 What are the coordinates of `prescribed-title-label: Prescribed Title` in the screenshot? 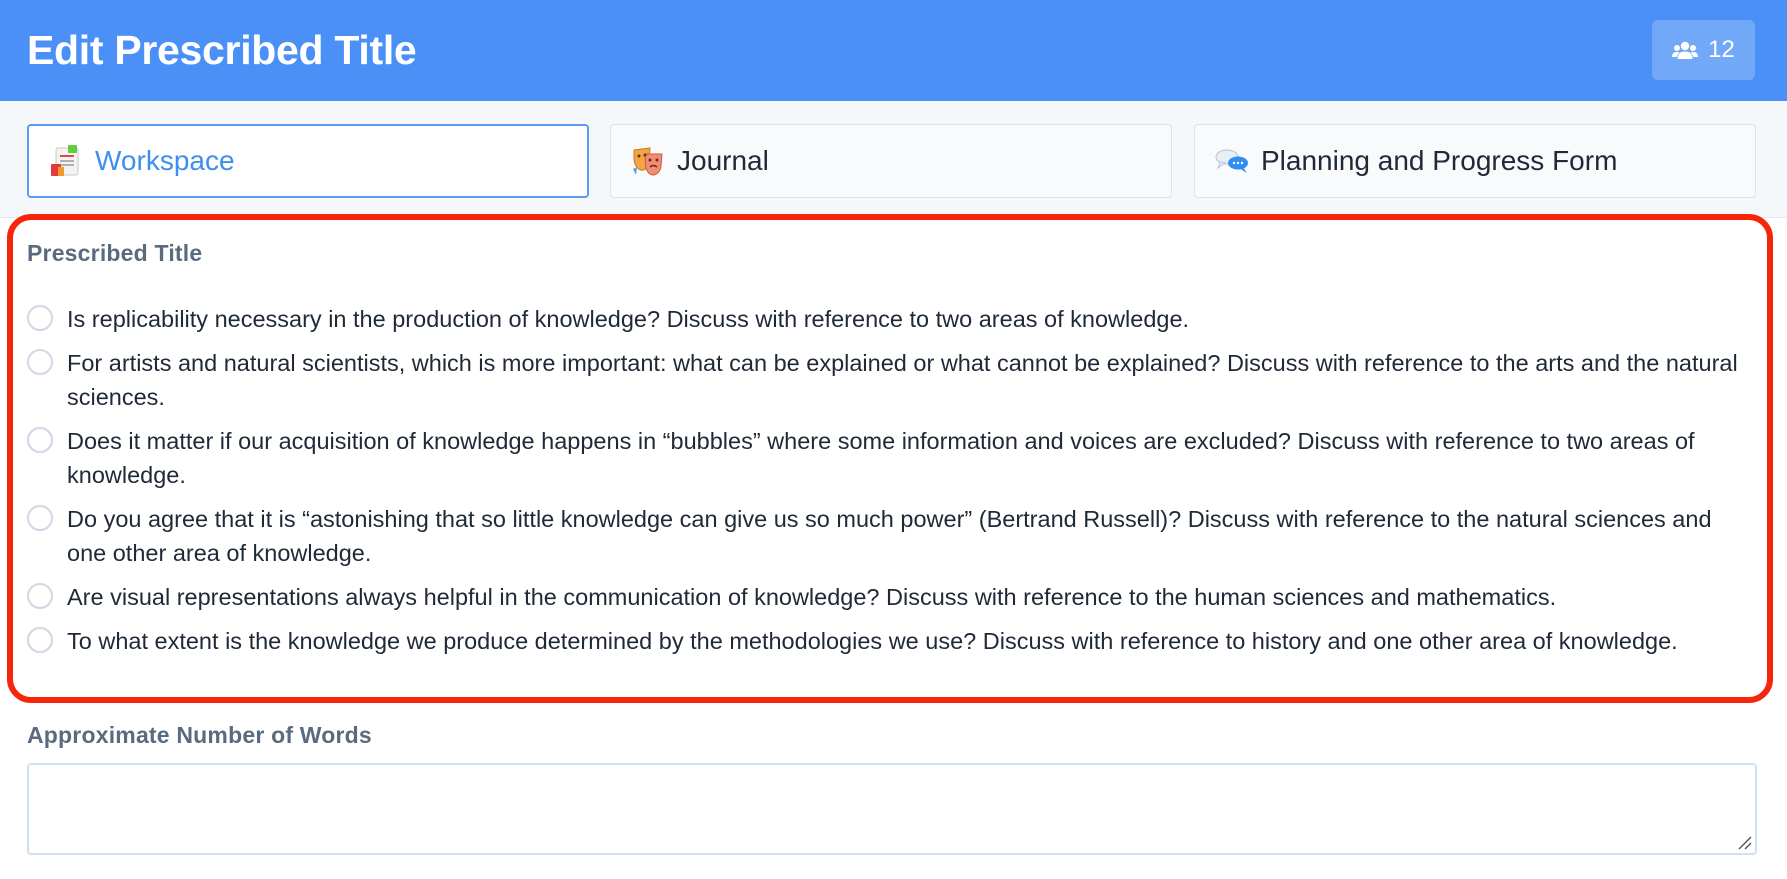 It's located at (115, 253).